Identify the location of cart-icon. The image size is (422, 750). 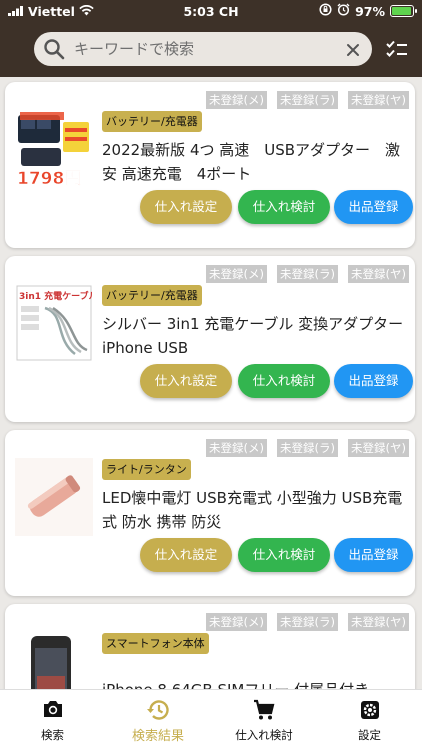
(264, 712).